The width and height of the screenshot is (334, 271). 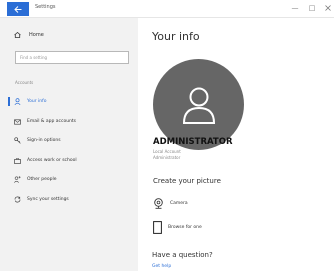 I want to click on close-icon, so click(x=328, y=8).